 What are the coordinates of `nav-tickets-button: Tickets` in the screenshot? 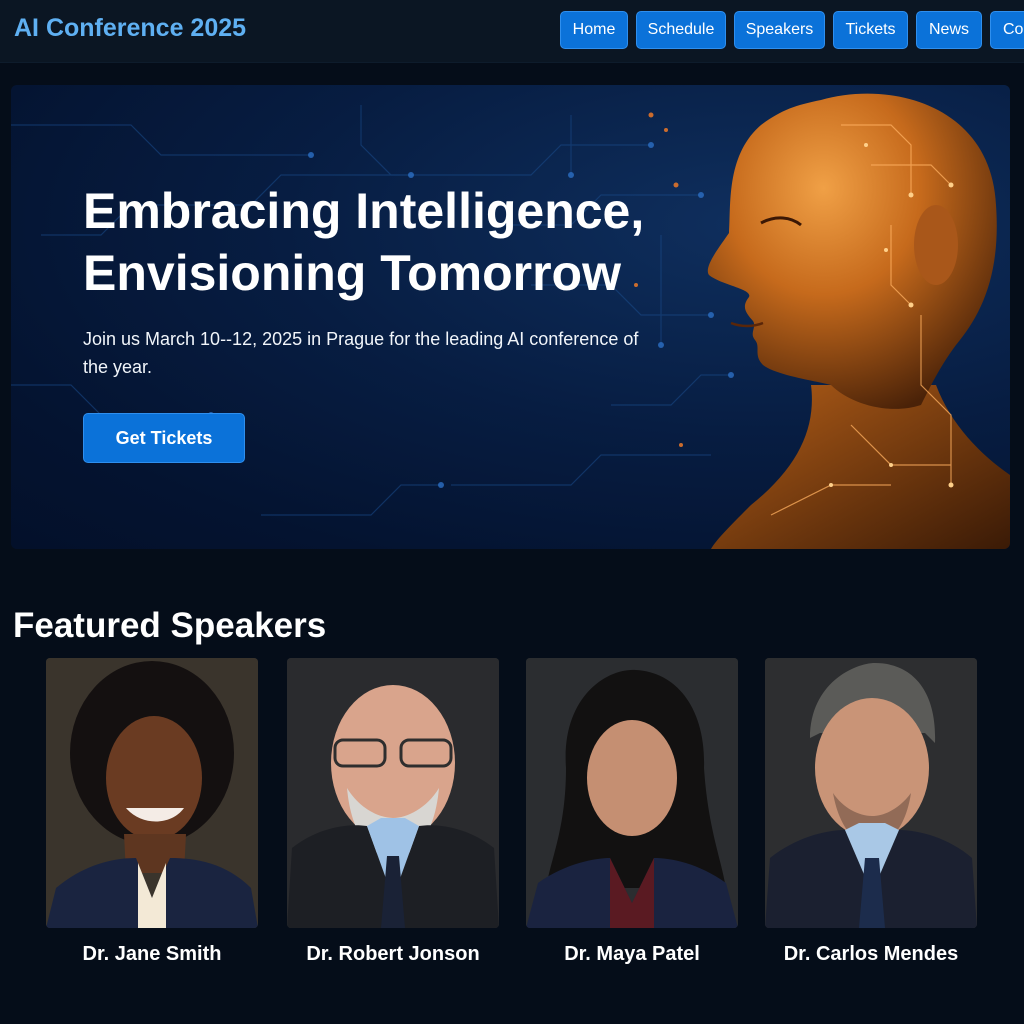 It's located at (870, 30).